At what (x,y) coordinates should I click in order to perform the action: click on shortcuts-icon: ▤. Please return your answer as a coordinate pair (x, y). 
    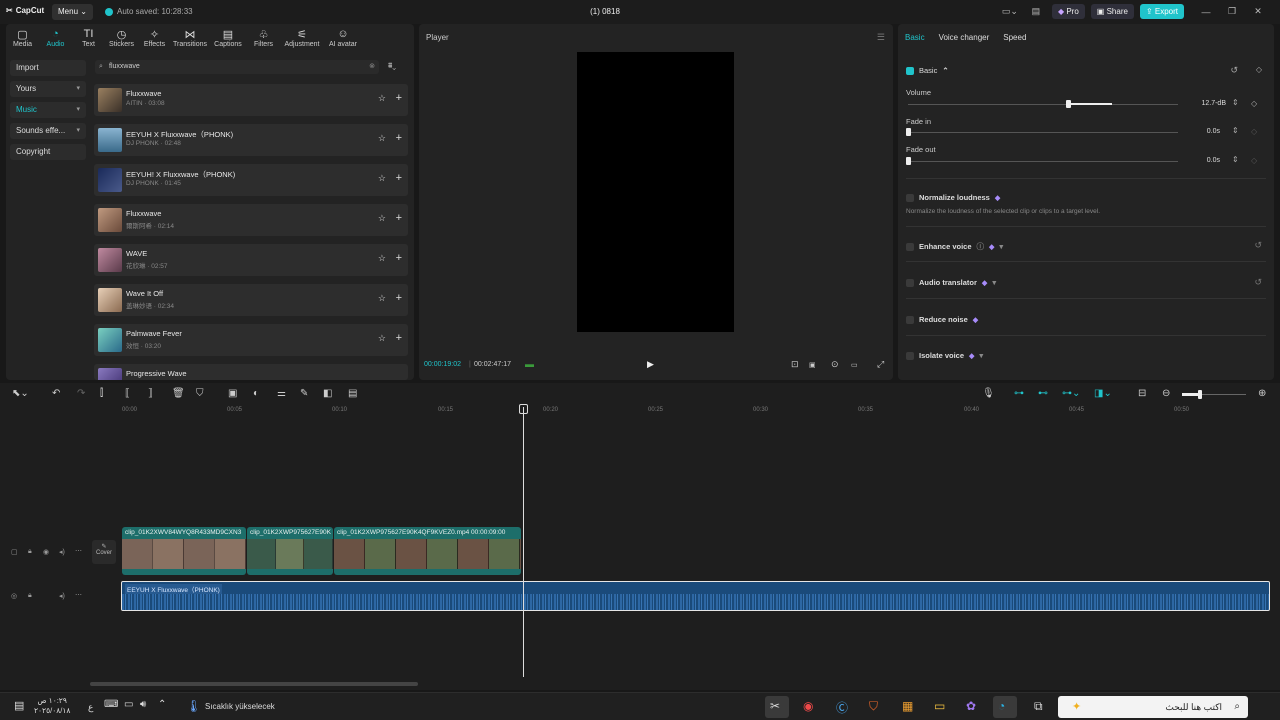
    Looking at the image, I should click on (1036, 11).